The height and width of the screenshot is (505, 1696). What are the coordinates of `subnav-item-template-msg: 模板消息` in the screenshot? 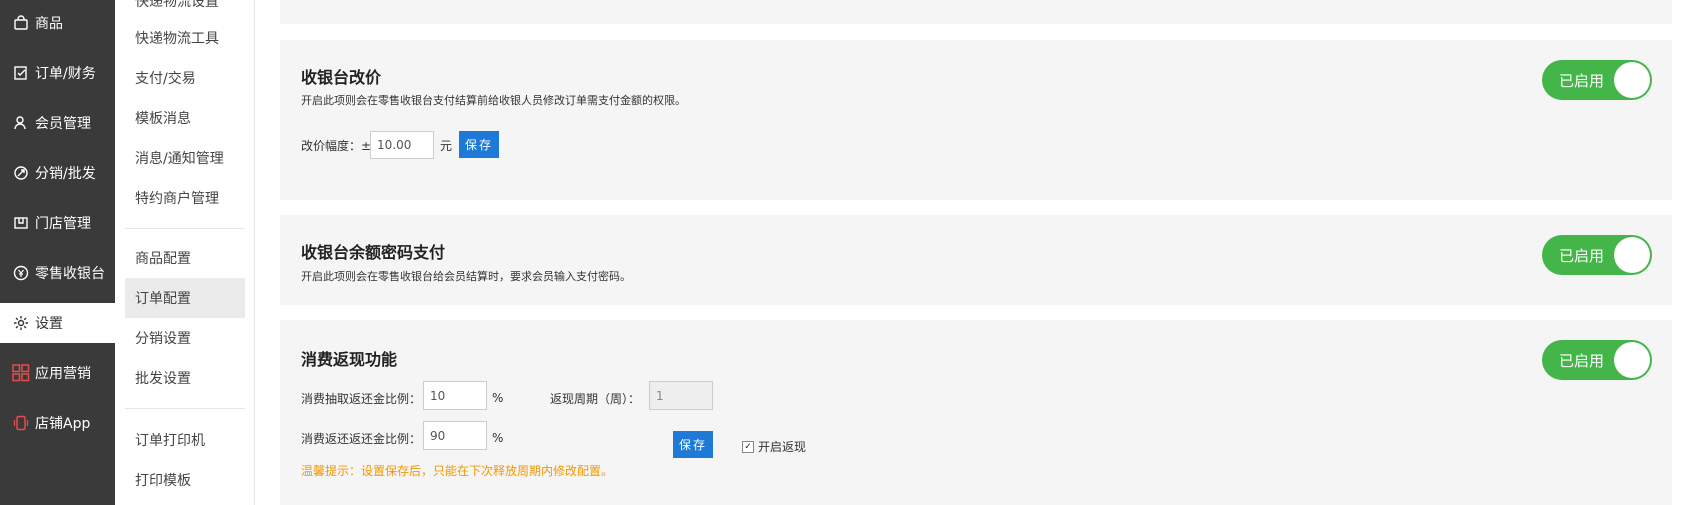 It's located at (185, 118).